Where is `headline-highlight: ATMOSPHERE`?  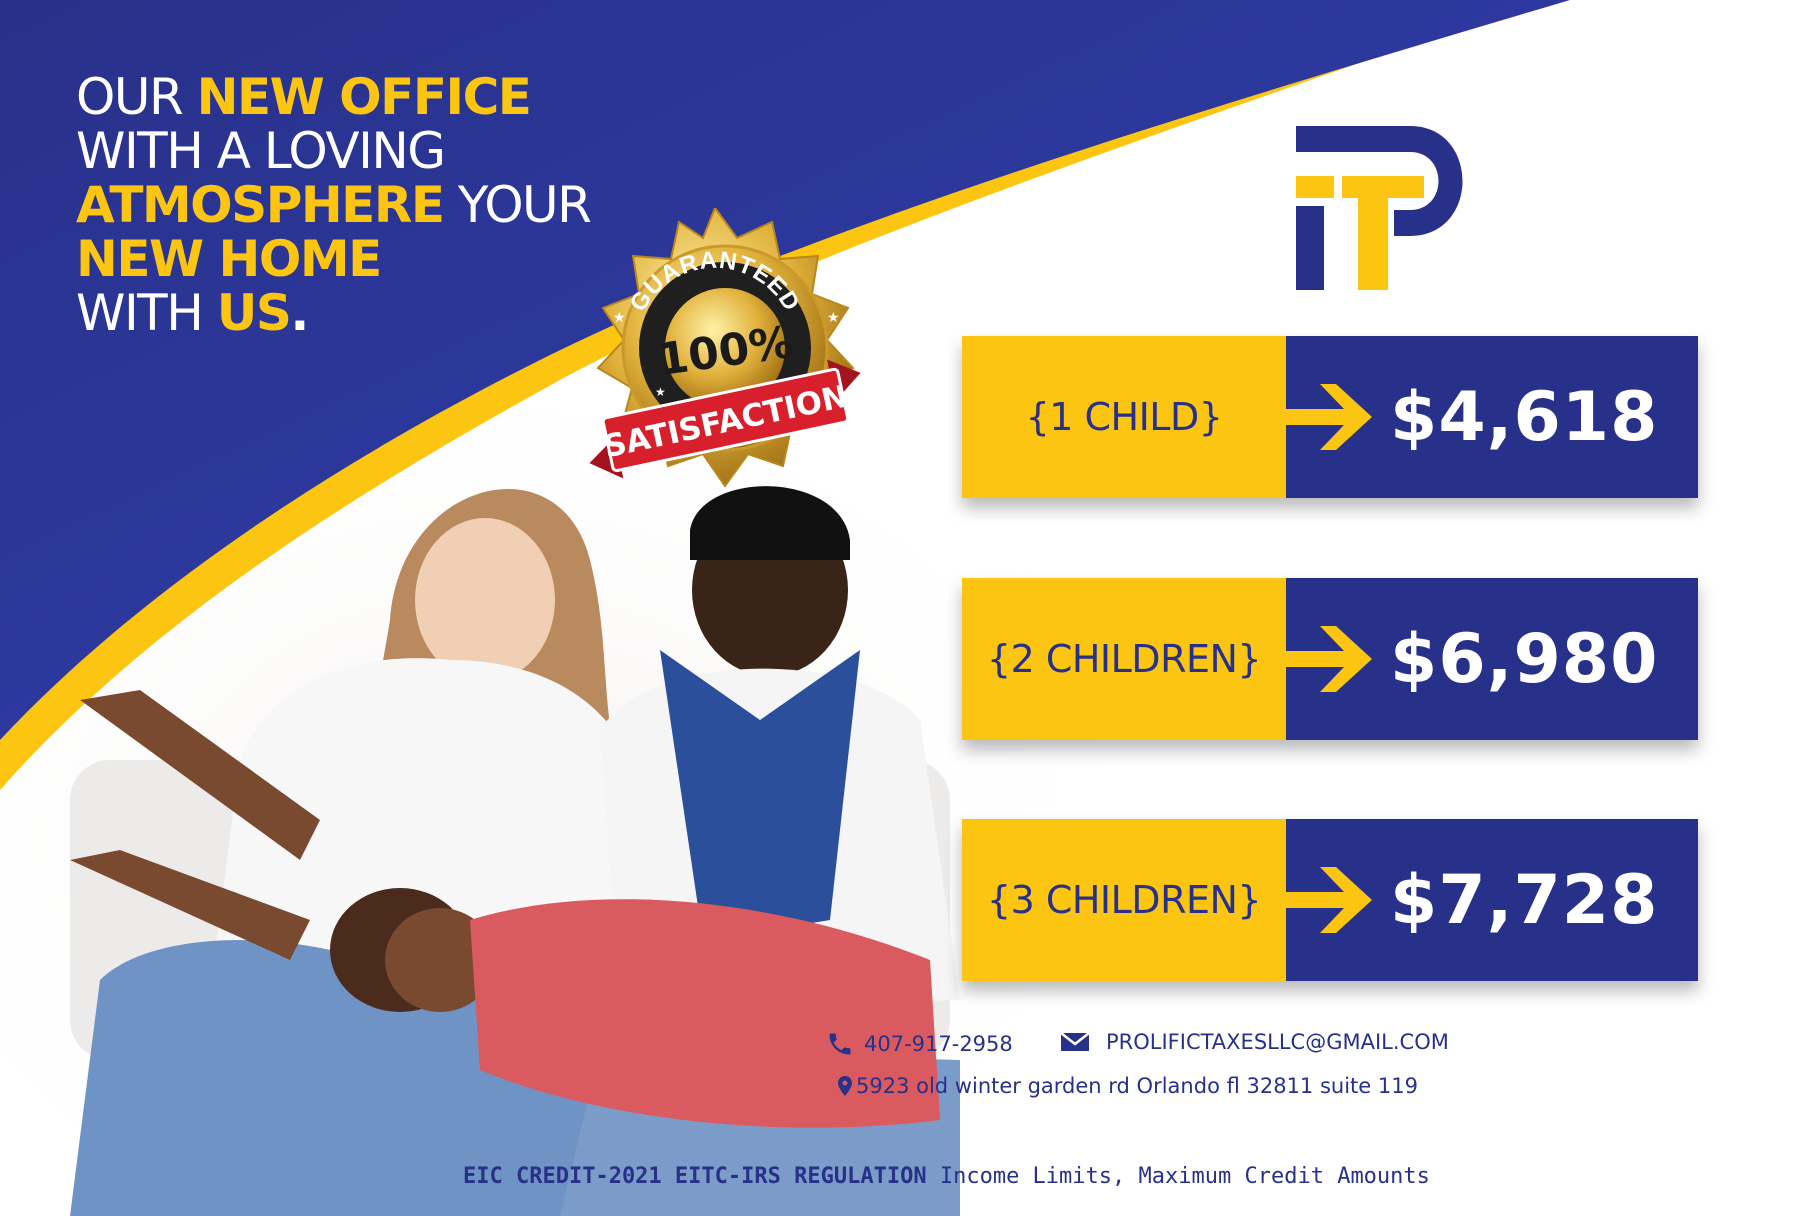 headline-highlight: ATMOSPHERE is located at coordinates (260, 205).